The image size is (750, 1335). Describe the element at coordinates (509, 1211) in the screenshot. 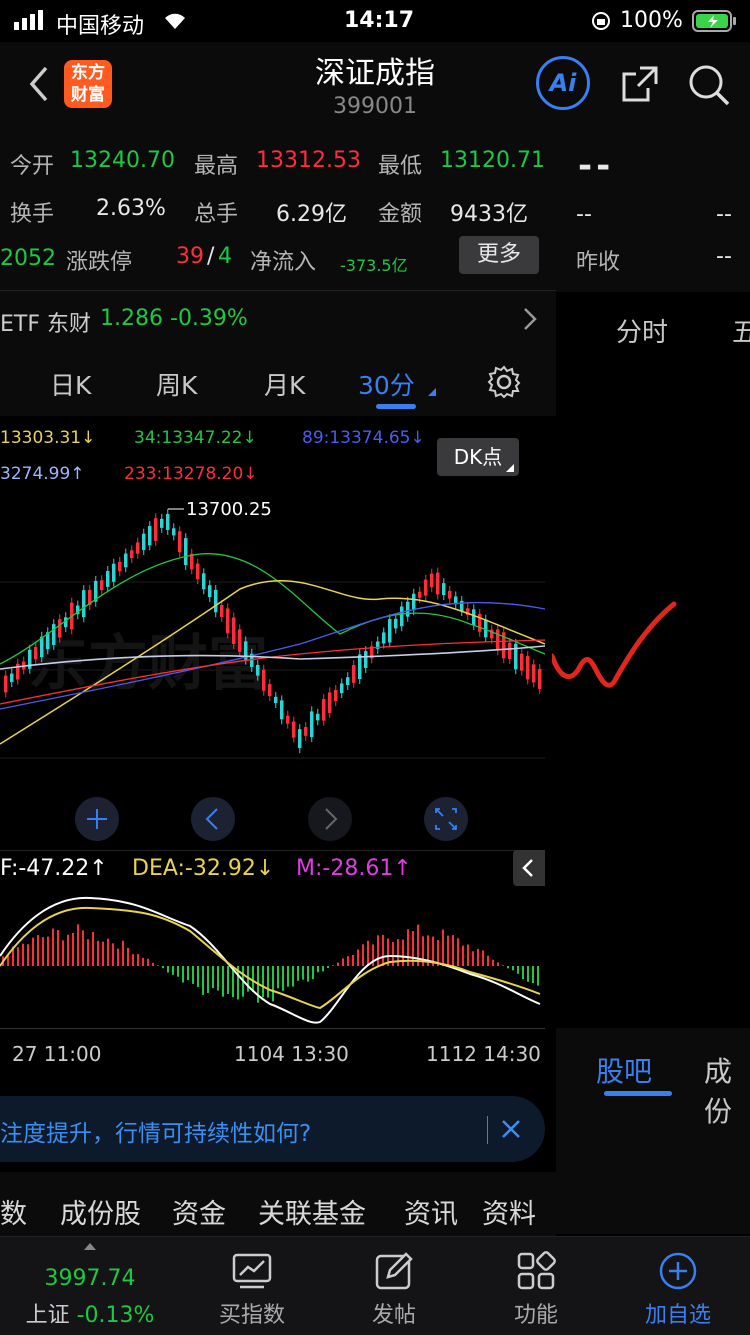

I see `tab-profile: 资料` at that location.